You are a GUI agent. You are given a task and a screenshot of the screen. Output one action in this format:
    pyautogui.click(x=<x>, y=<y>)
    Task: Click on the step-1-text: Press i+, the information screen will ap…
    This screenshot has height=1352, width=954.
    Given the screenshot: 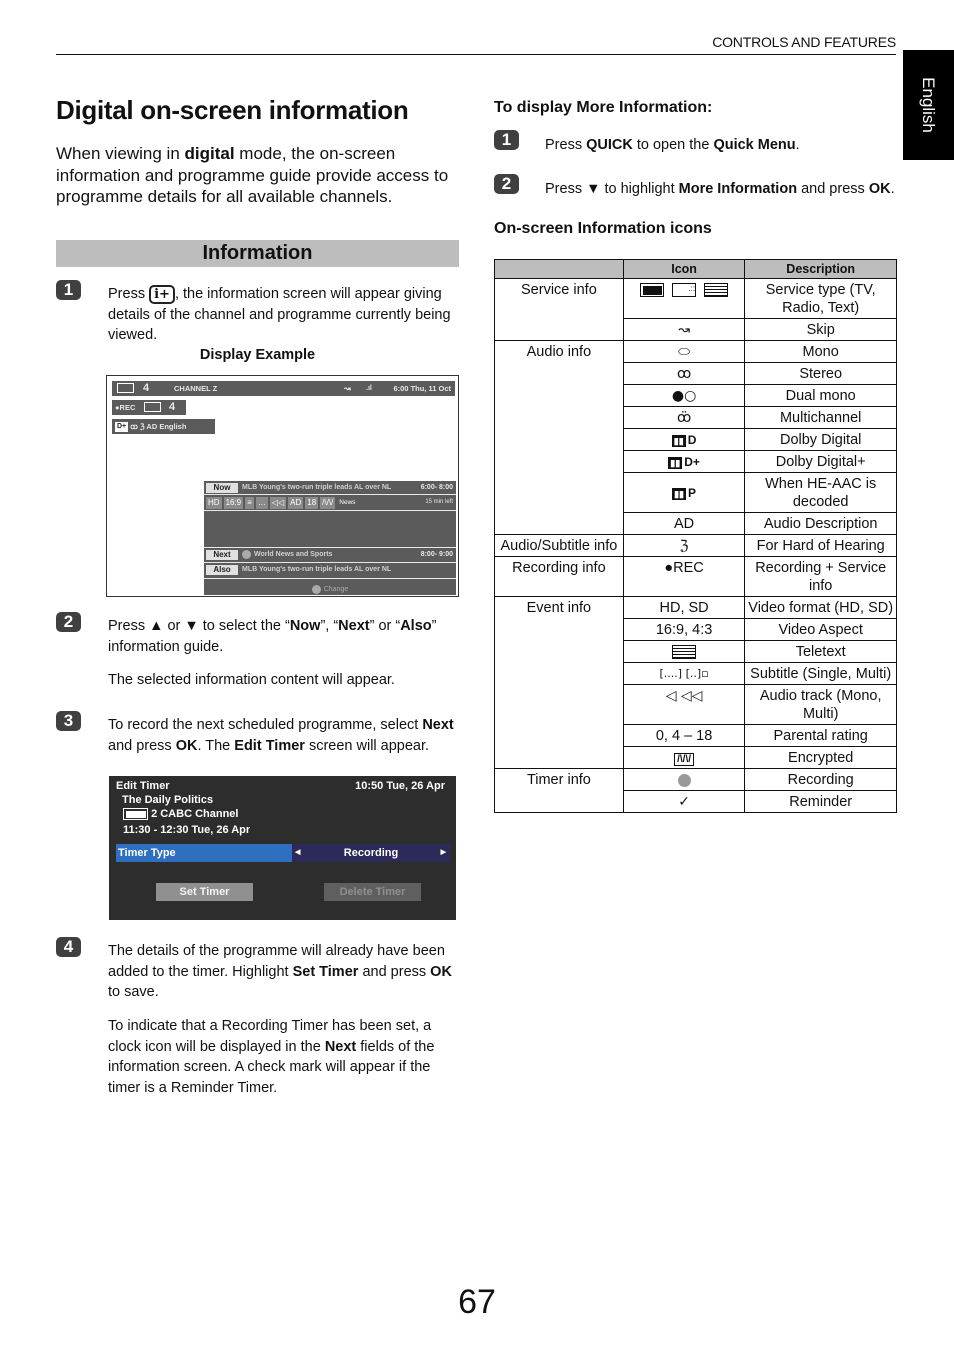 What is the action you would take?
    pyautogui.click(x=285, y=315)
    